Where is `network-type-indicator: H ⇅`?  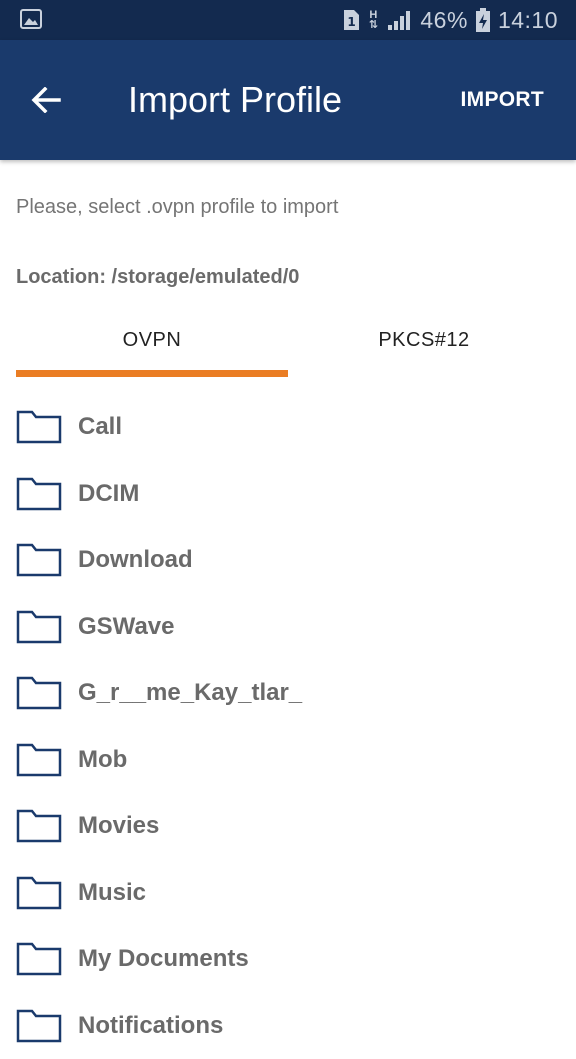 network-type-indicator: H ⇅ is located at coordinates (373, 20).